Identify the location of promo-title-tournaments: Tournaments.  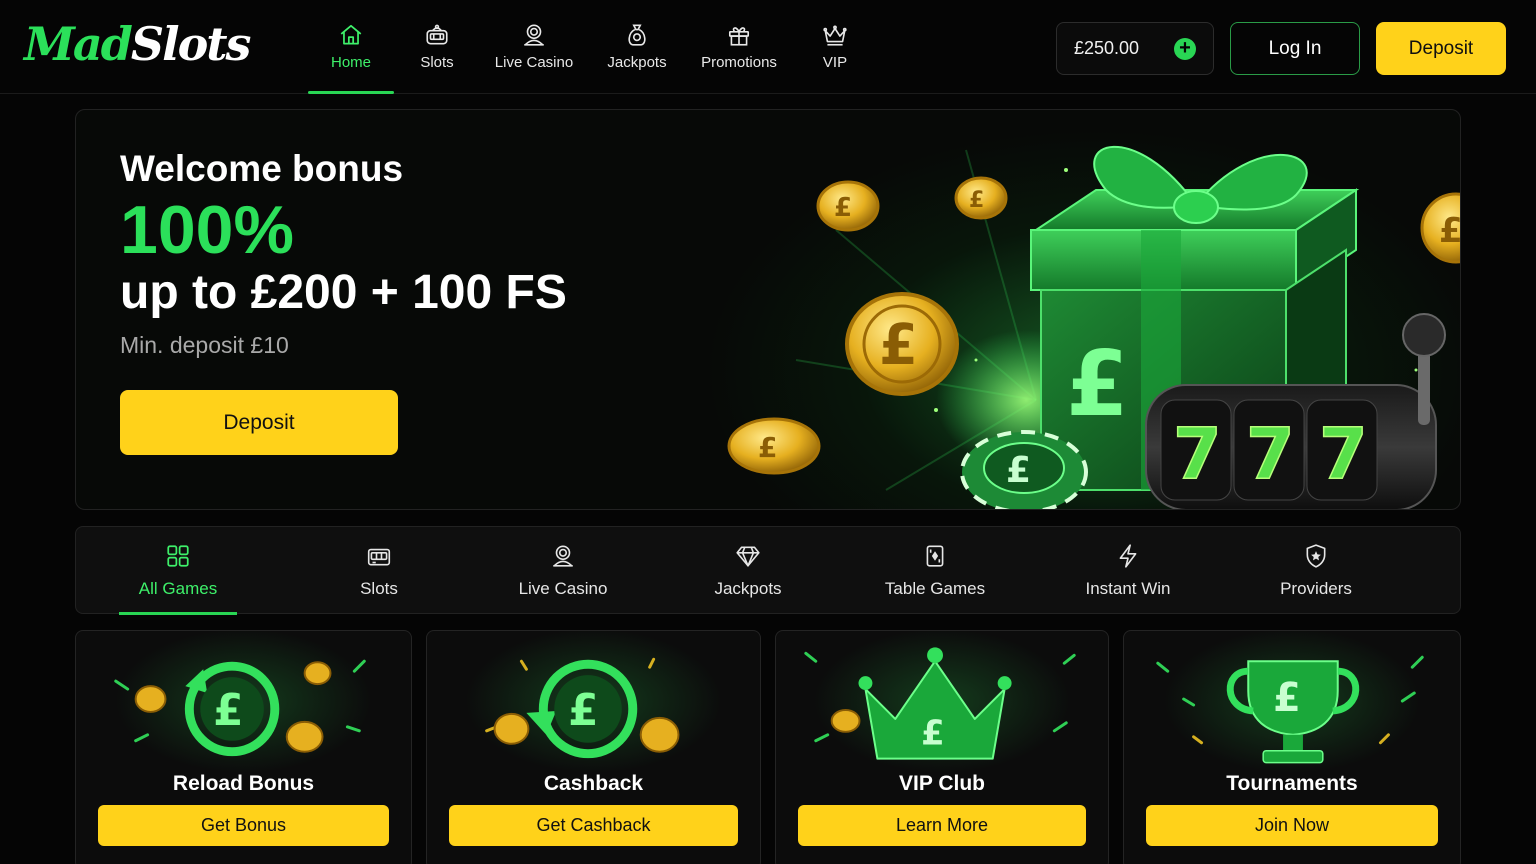
(1292, 783).